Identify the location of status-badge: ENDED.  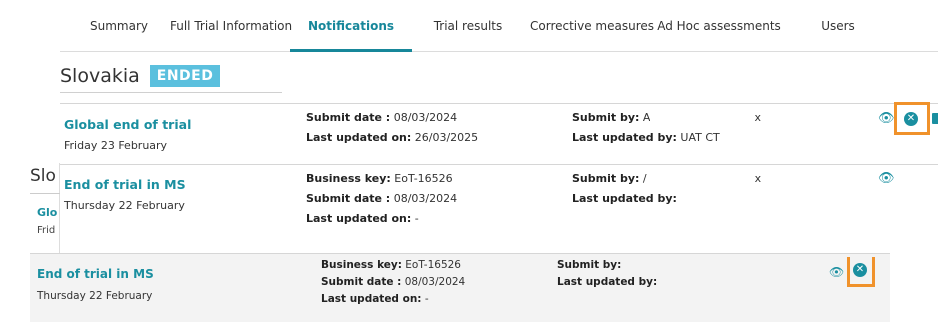
(185, 76).